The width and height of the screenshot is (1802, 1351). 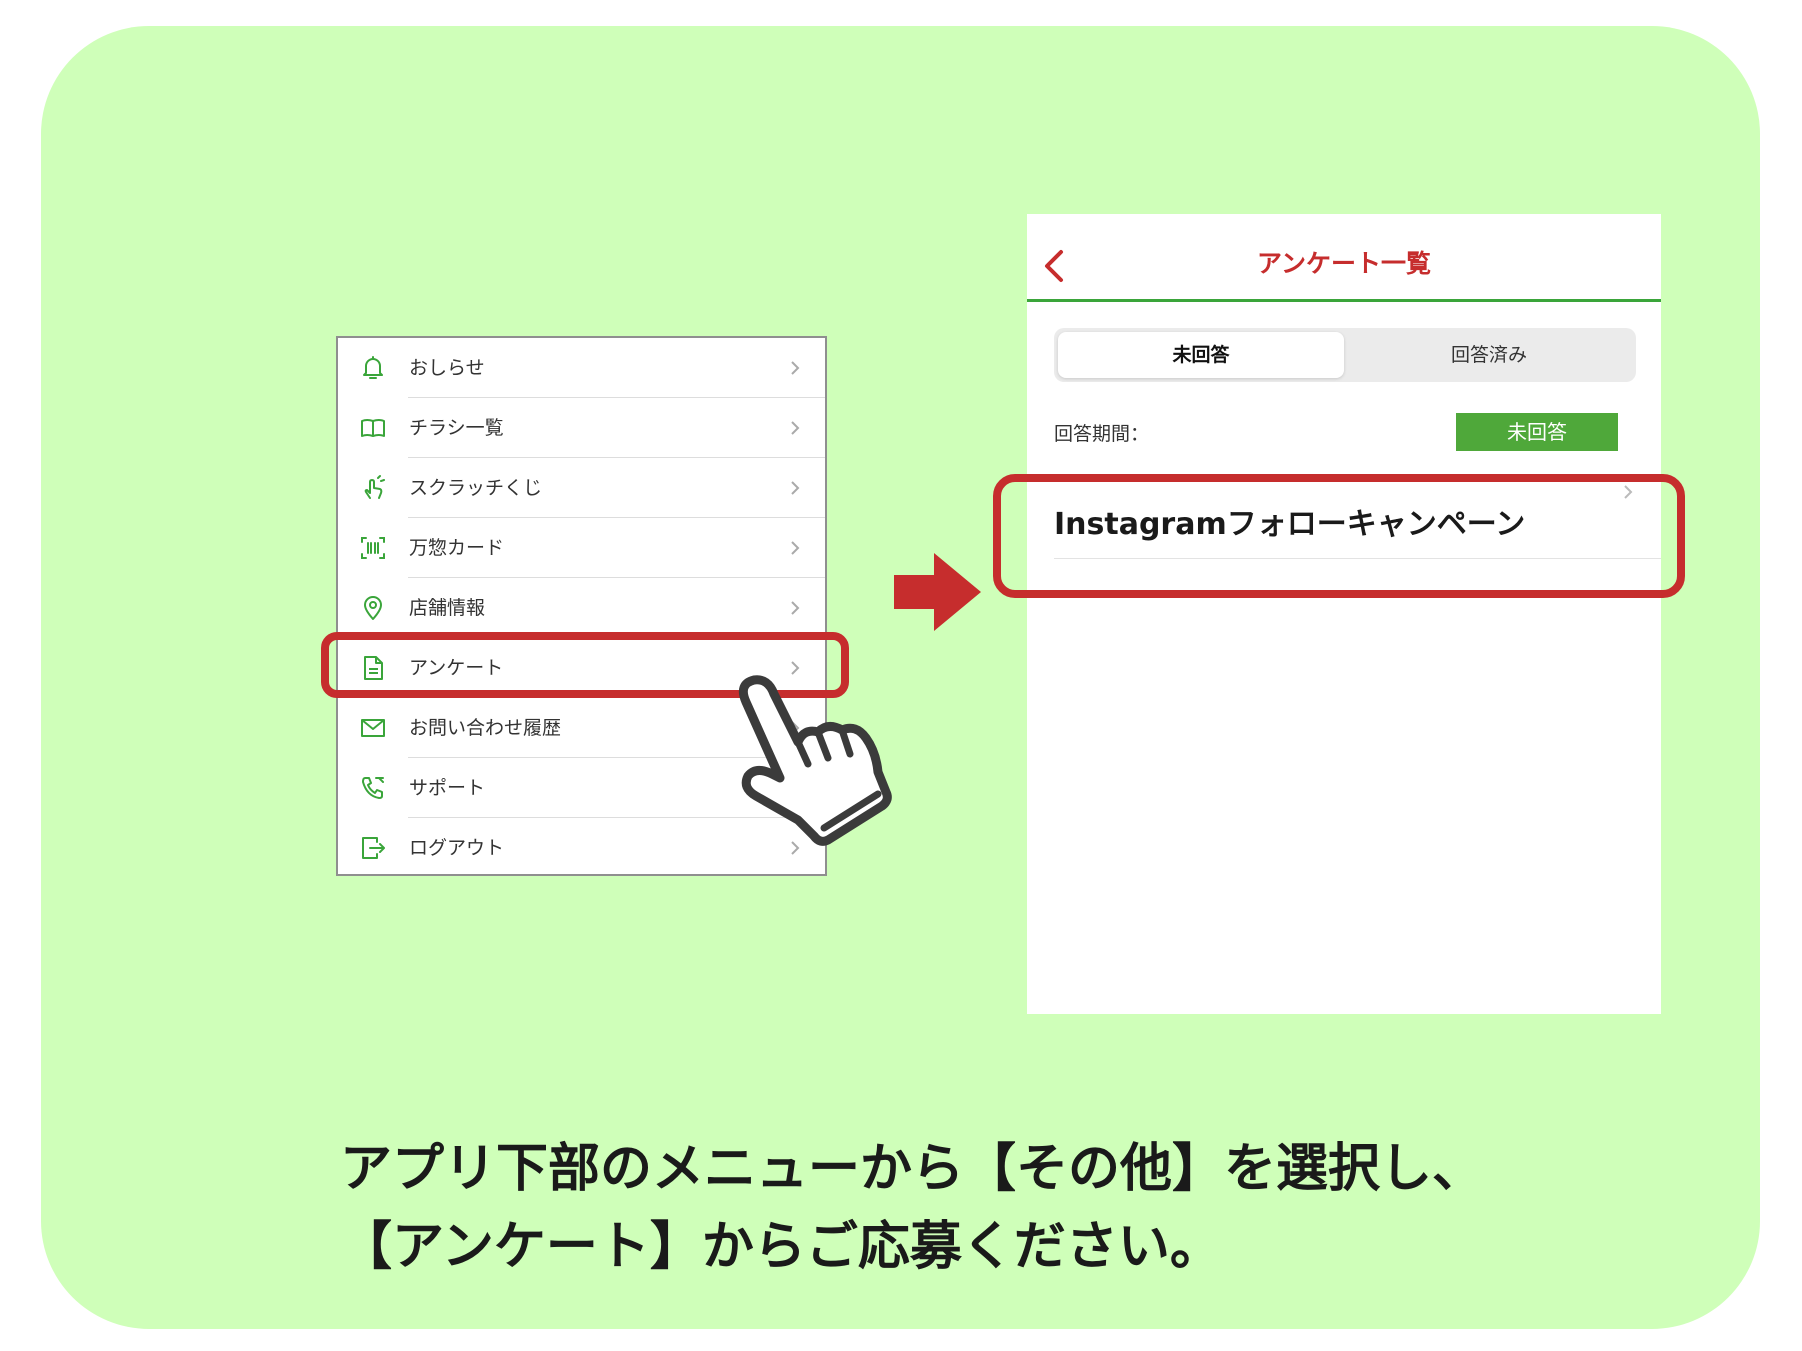 What do you see at coordinates (581, 608) in the screenshot?
I see `menu-item-store-info: 店舗情報` at bounding box center [581, 608].